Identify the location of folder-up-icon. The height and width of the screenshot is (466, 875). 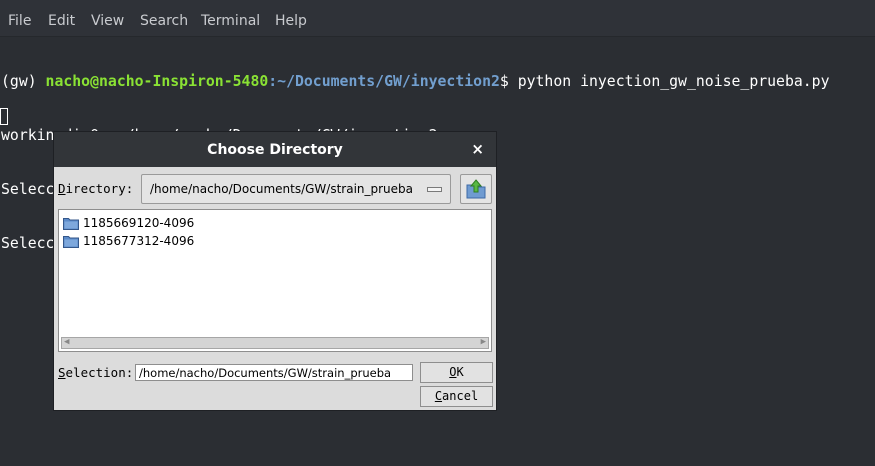
(476, 189).